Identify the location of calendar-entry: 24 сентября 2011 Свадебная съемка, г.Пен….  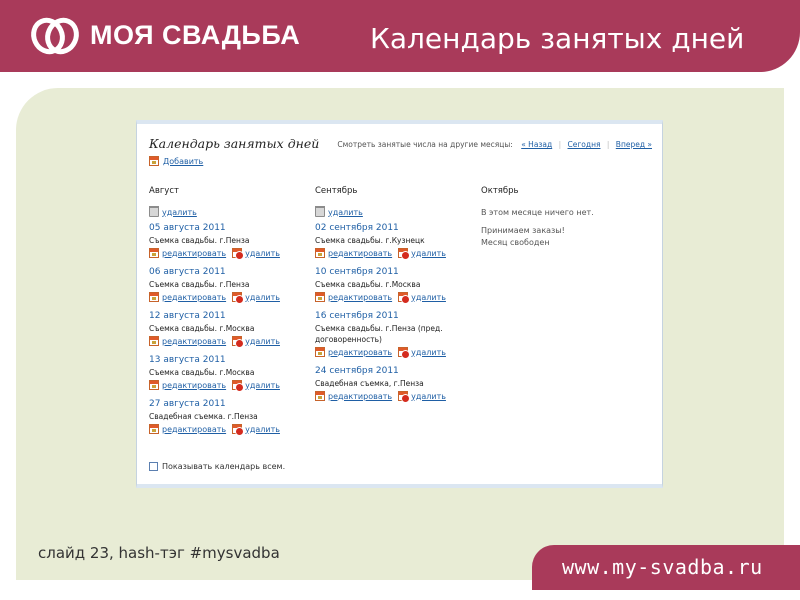
(395, 384).